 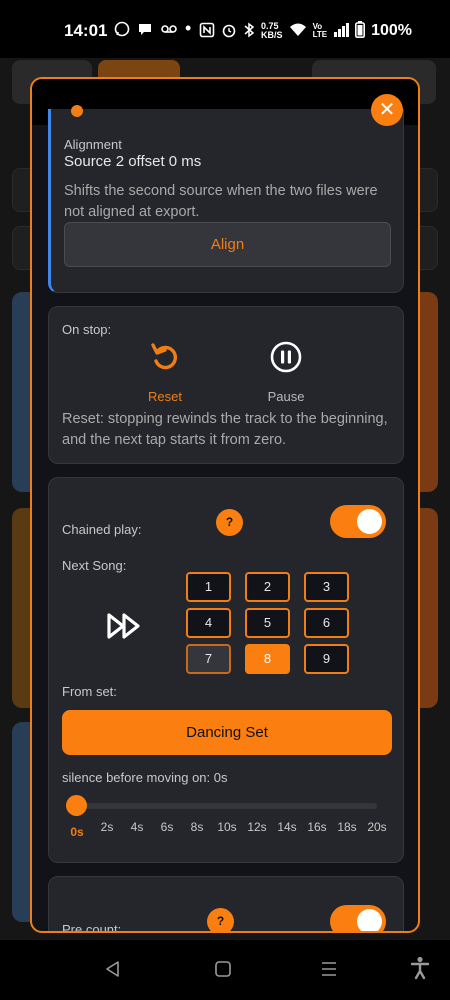 What do you see at coordinates (167, 827) in the screenshot?
I see `slider-tick: 6s` at bounding box center [167, 827].